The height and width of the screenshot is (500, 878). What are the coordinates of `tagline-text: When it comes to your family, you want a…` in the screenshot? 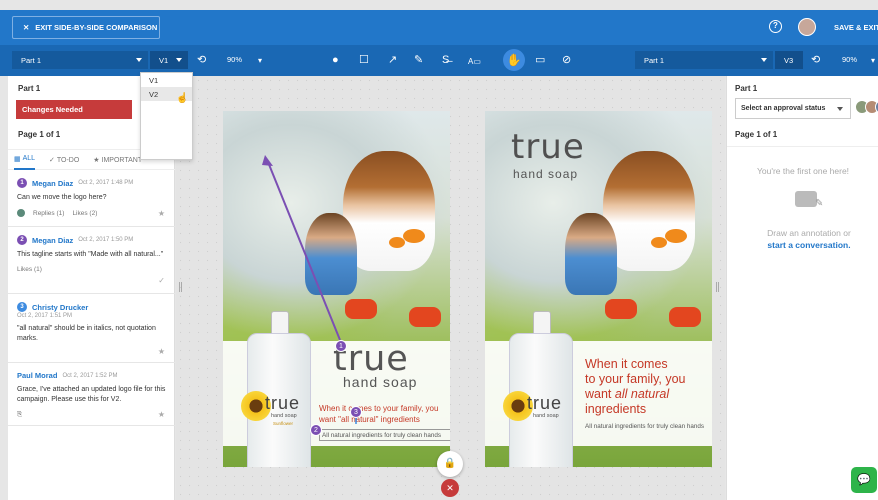 It's located at (635, 386).